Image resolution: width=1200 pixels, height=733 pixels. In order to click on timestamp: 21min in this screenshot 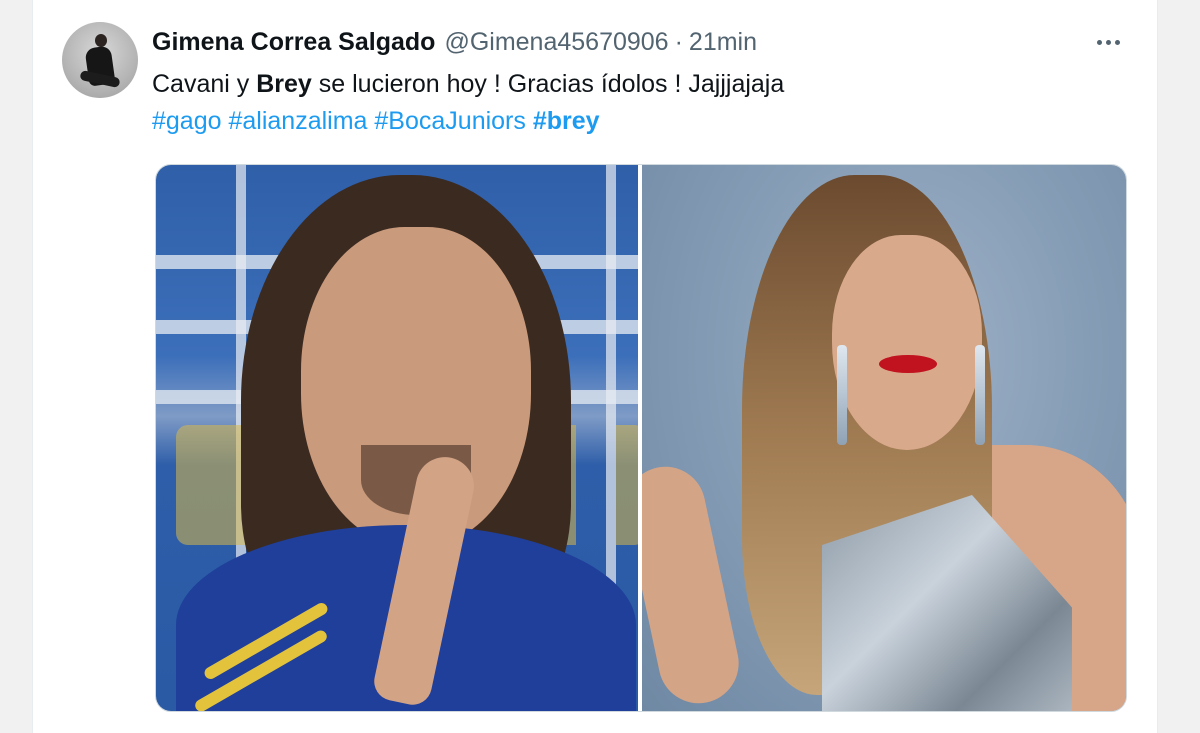, I will do `click(723, 42)`.